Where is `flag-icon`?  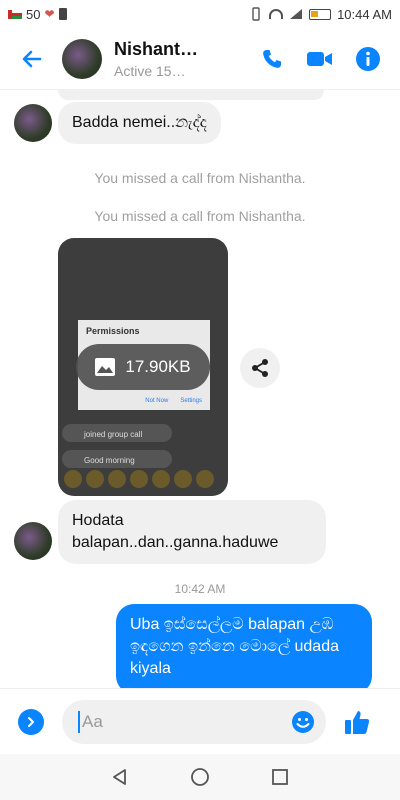
flag-icon is located at coordinates (15, 14).